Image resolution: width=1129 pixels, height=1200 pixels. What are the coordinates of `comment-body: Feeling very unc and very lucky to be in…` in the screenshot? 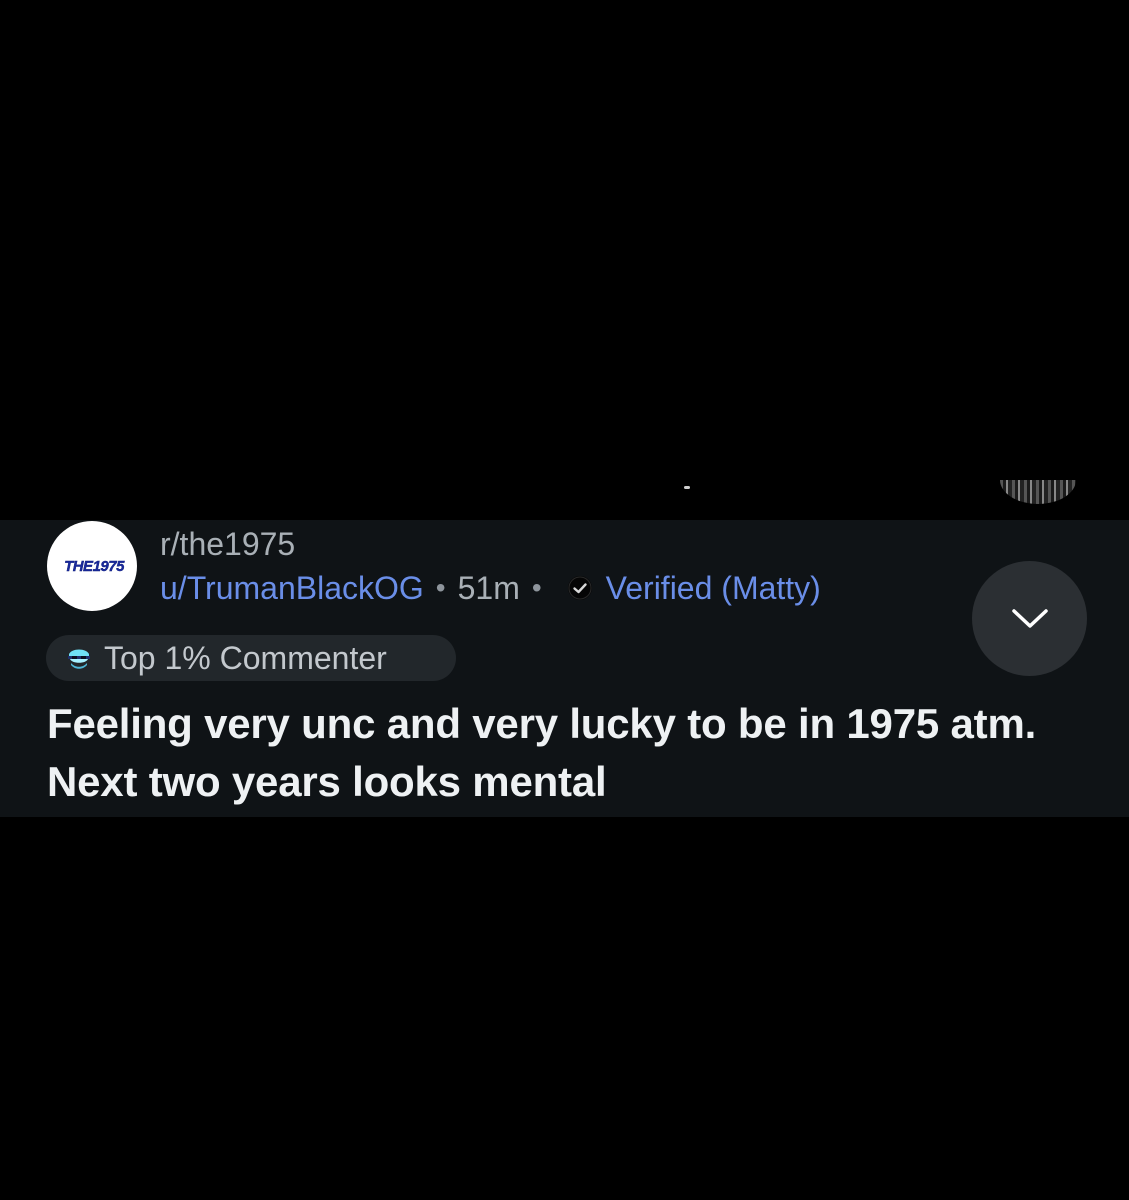 It's located at (542, 752).